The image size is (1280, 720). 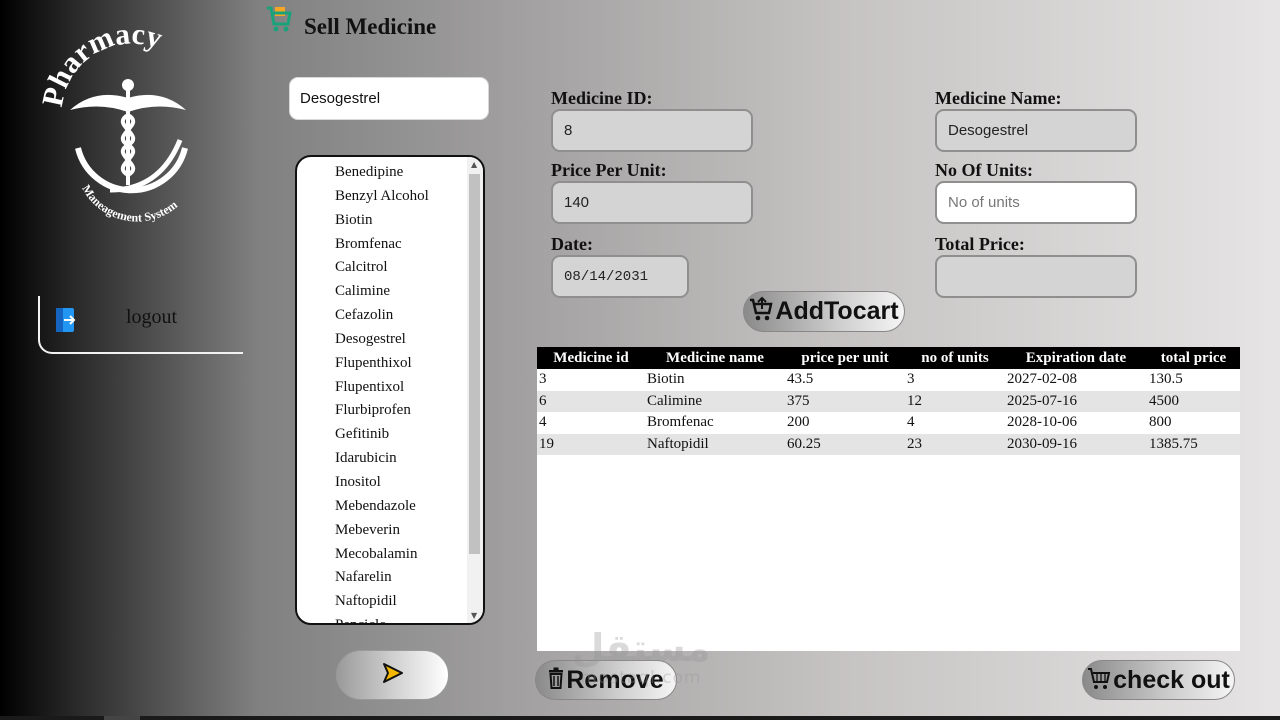 I want to click on price-per-unit-field: 140, so click(x=652, y=202).